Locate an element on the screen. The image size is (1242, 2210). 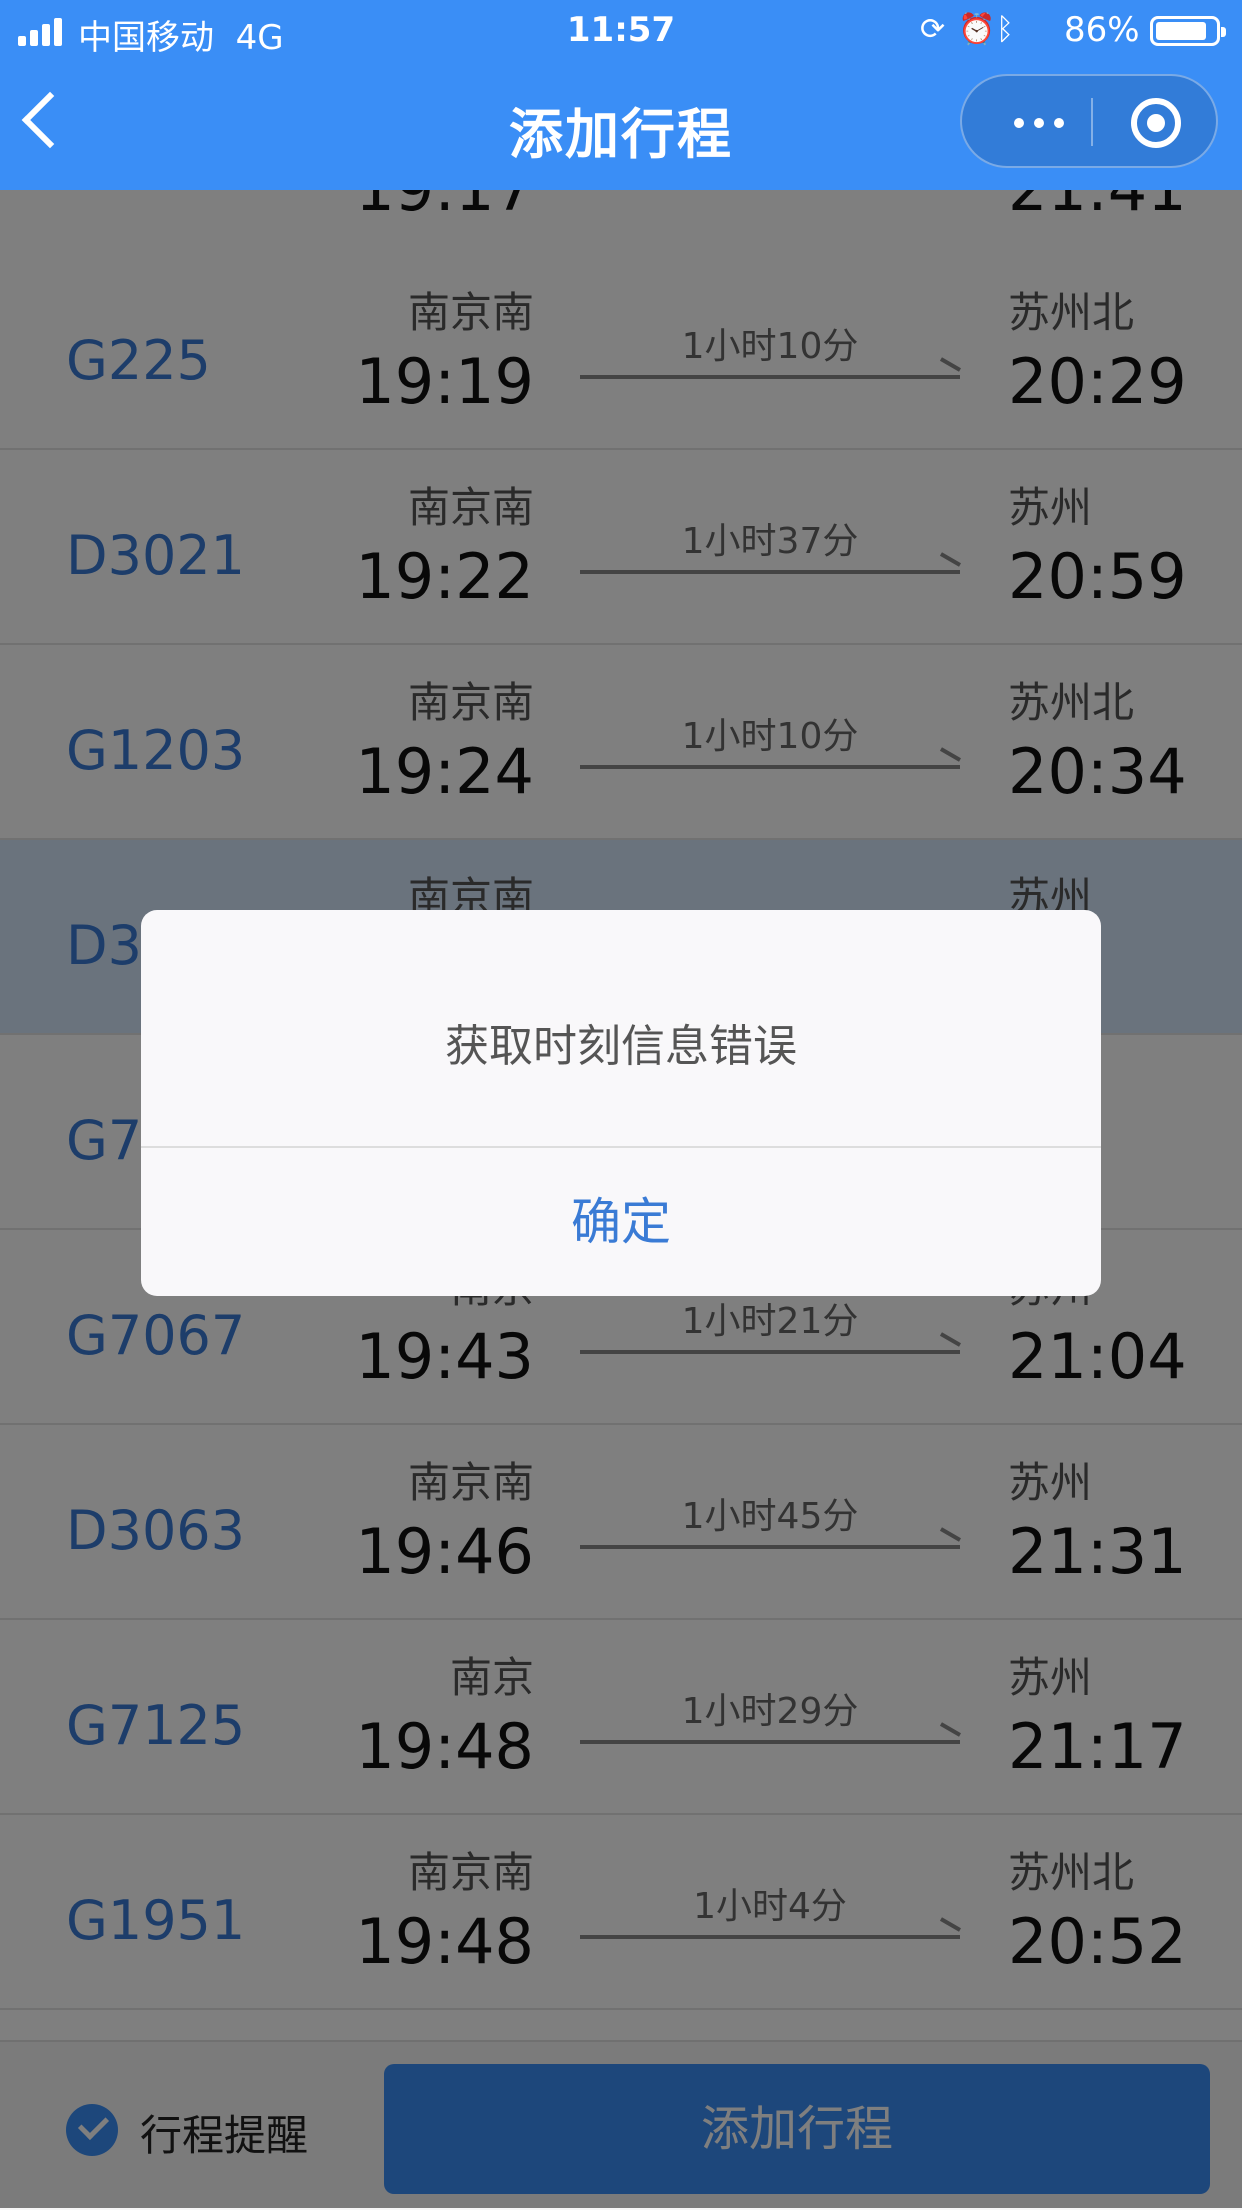
more-icon is located at coordinates (1047, 121).